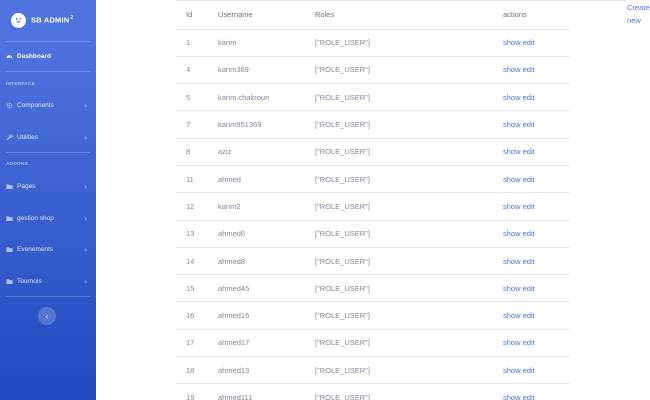  I want to click on sidebar-item-components: Components ›, so click(48, 105).